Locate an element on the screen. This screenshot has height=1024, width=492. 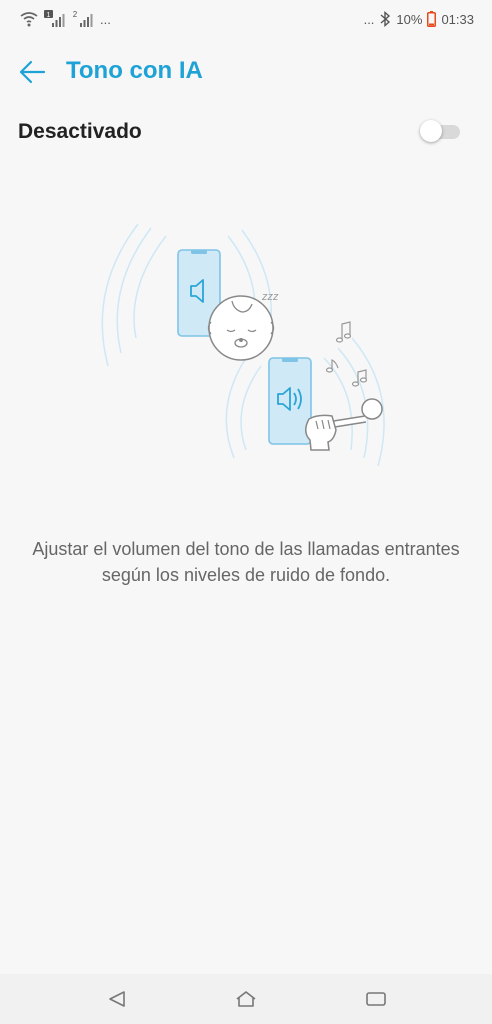
wifi-icon is located at coordinates (29, 19).